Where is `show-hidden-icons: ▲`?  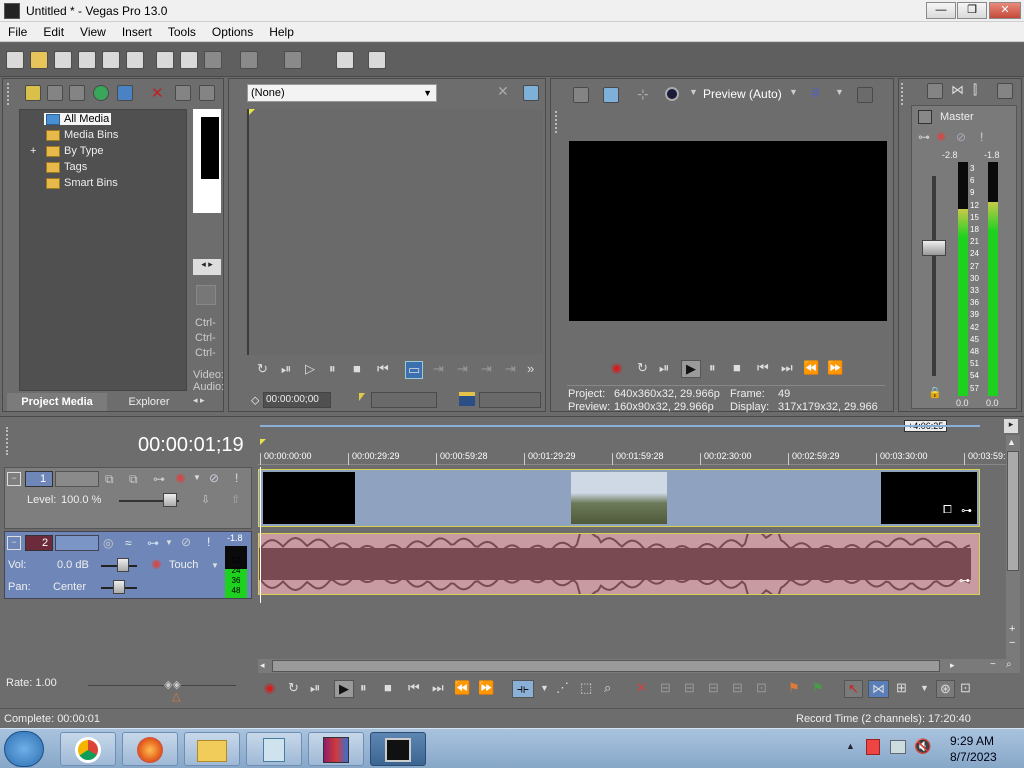 show-hidden-icons: ▲ is located at coordinates (850, 746).